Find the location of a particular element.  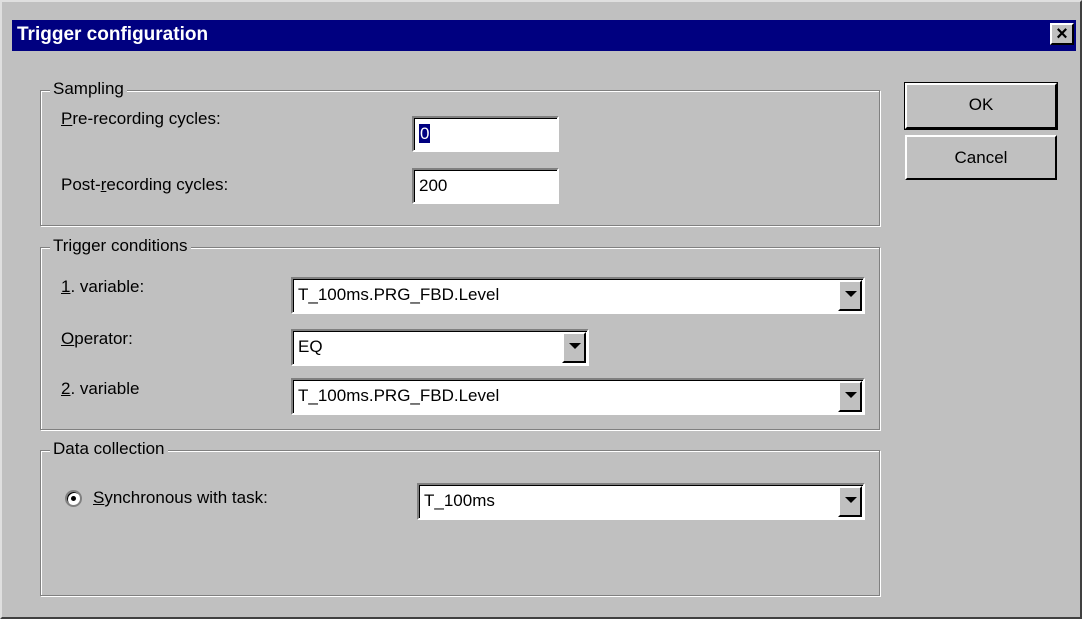

trigger-conditions-label: Trigger conditions is located at coordinates (120, 246).